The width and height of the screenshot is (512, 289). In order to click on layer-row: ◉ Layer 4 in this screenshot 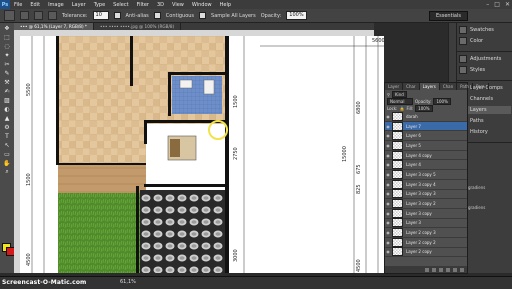, I will do `click(426, 165)`.